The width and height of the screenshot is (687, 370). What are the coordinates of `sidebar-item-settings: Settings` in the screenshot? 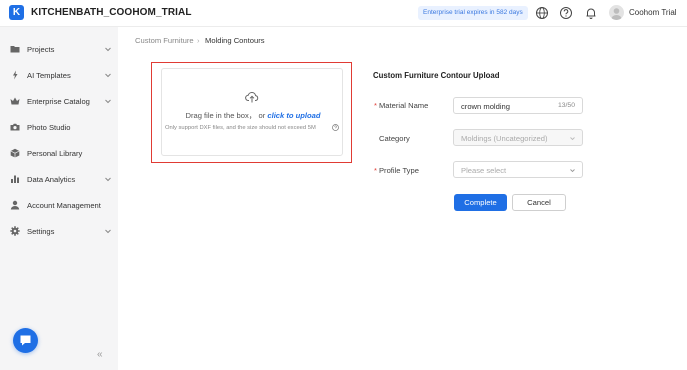 It's located at (59, 231).